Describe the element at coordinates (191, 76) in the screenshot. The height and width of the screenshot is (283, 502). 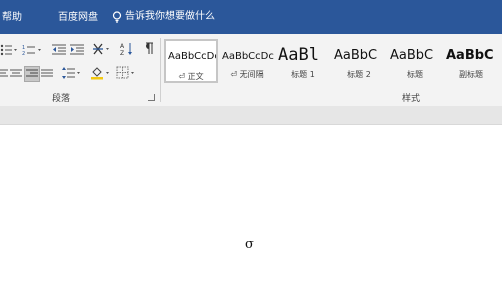
I see `style-name: ⏎ 正文` at that location.